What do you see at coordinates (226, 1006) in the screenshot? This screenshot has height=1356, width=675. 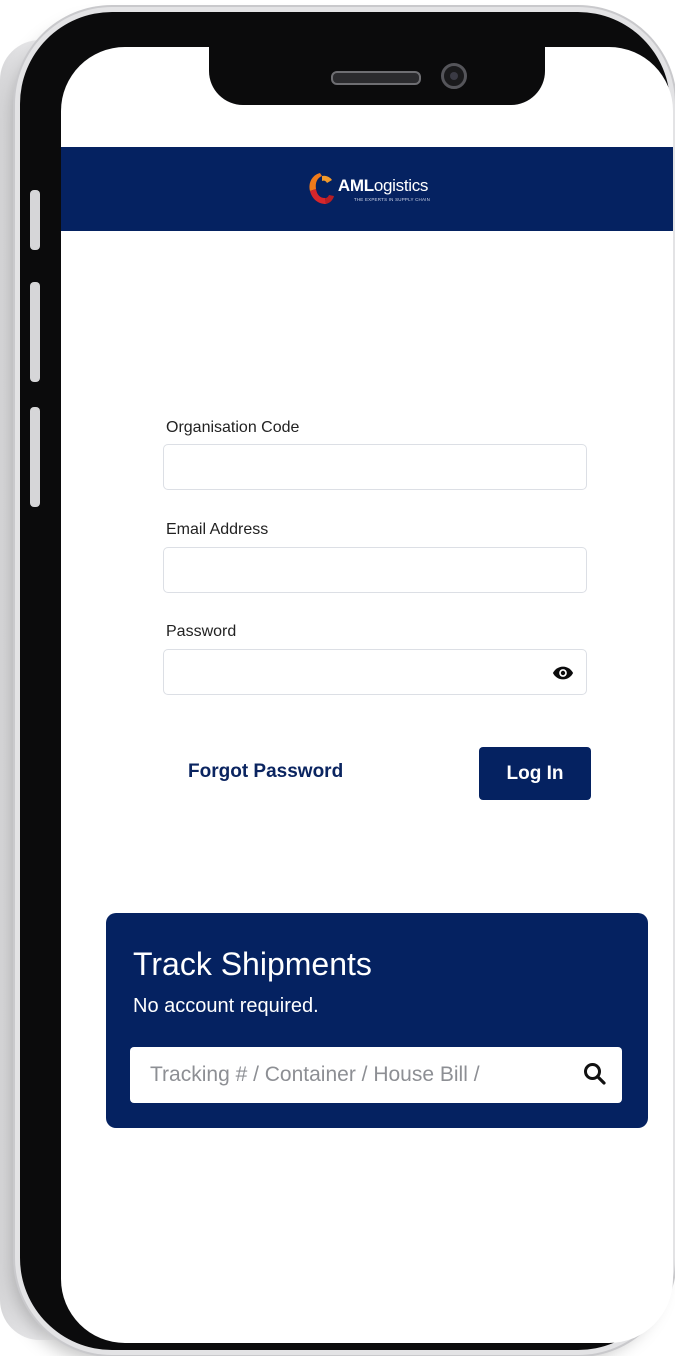 I see `track-shipments-subtitle: No account required.` at bounding box center [226, 1006].